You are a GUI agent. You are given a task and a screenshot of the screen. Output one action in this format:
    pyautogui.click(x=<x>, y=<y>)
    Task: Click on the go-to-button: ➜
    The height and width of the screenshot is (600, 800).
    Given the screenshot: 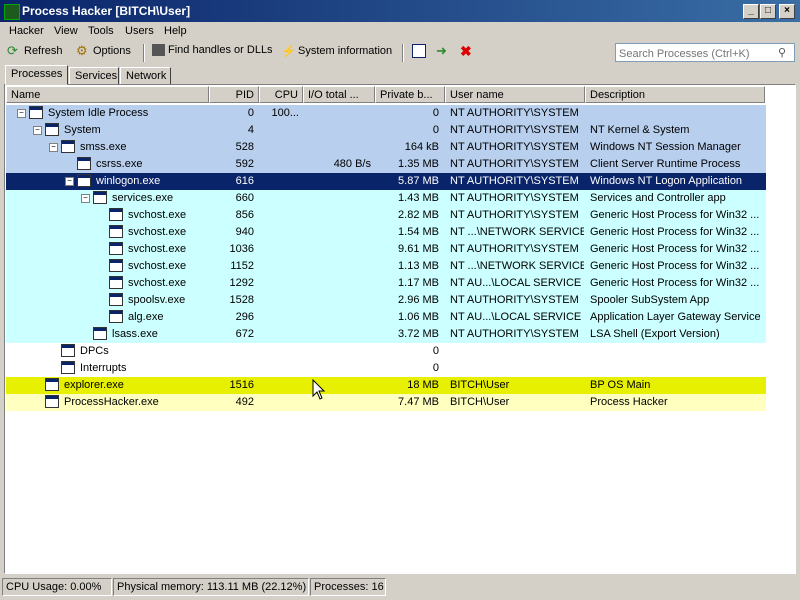 What is the action you would take?
    pyautogui.click(x=444, y=53)
    